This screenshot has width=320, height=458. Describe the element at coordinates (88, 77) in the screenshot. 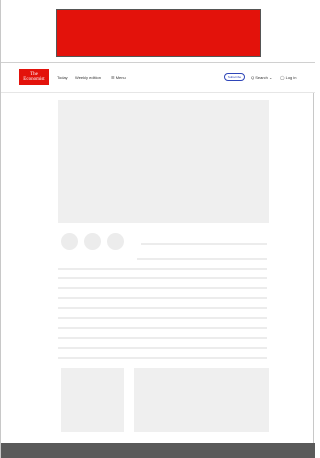

I see `nav-item-weekly-edition: Weekly edition` at that location.